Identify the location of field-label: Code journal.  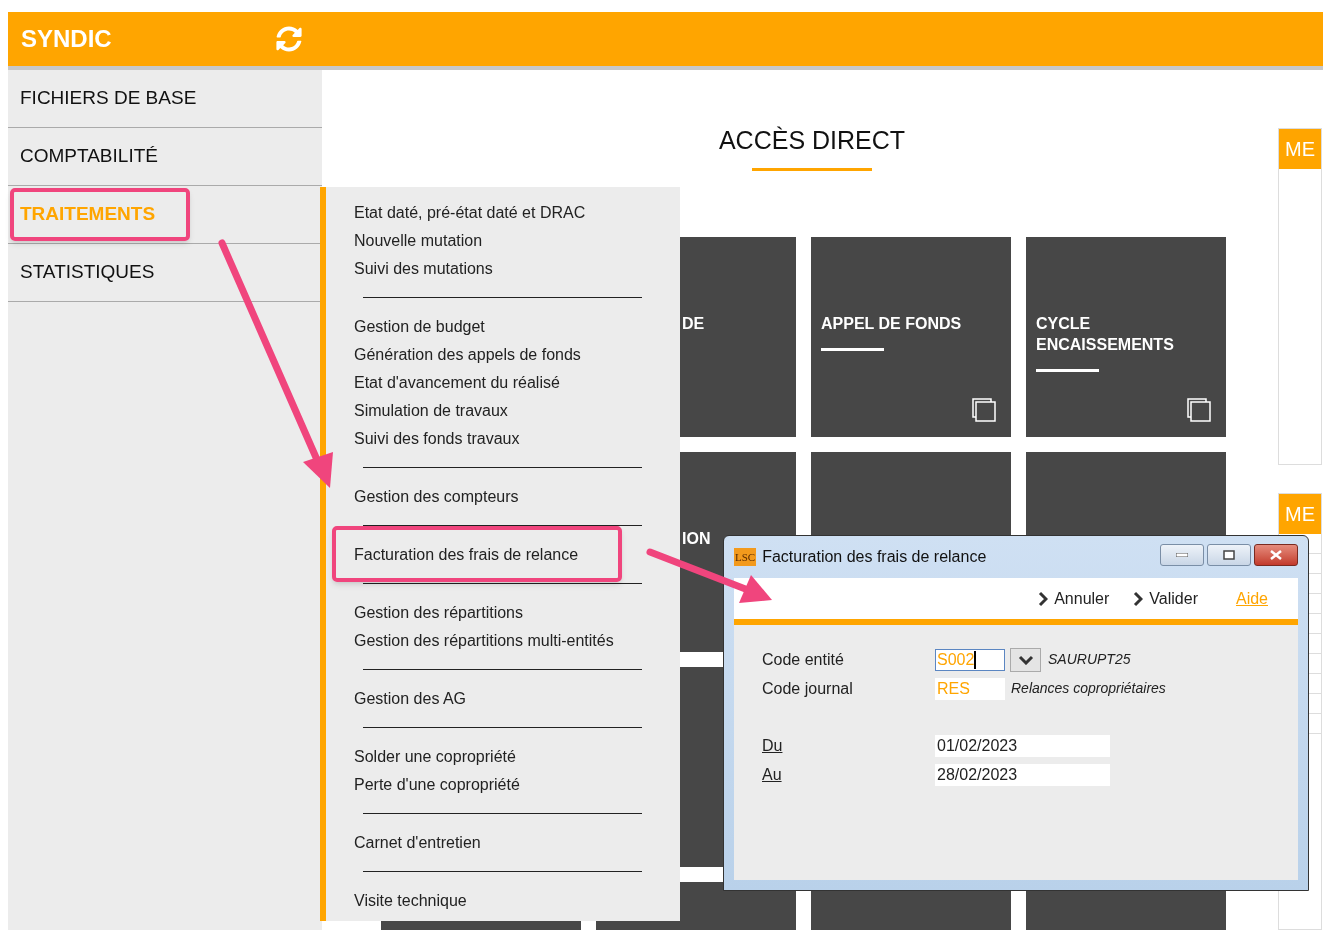
(808, 688).